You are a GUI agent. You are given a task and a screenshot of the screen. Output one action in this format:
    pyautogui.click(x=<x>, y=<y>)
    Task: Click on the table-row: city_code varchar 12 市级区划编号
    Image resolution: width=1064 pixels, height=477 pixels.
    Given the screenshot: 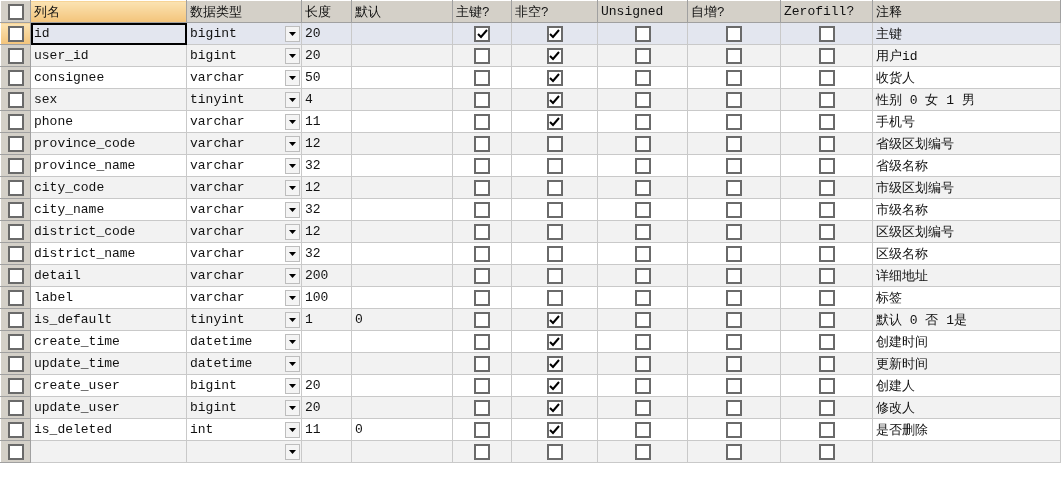 What is the action you would take?
    pyautogui.click(x=530, y=187)
    